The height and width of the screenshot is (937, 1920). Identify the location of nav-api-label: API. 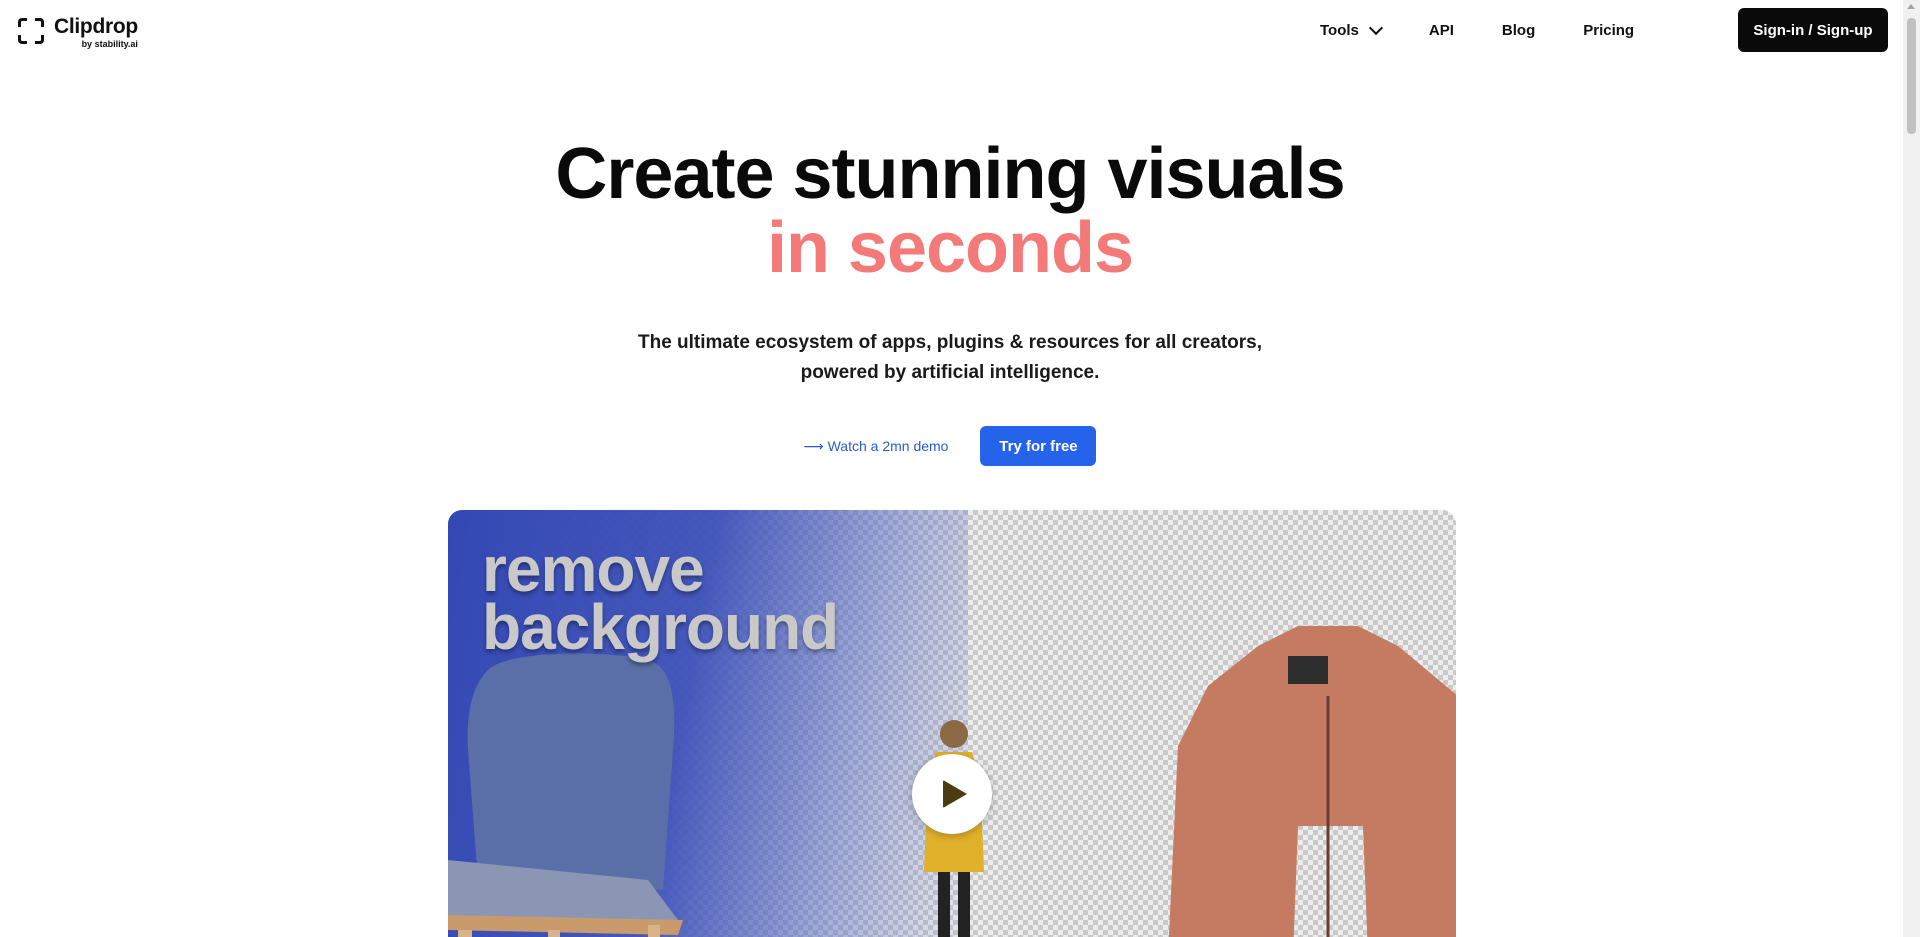
(1441, 30).